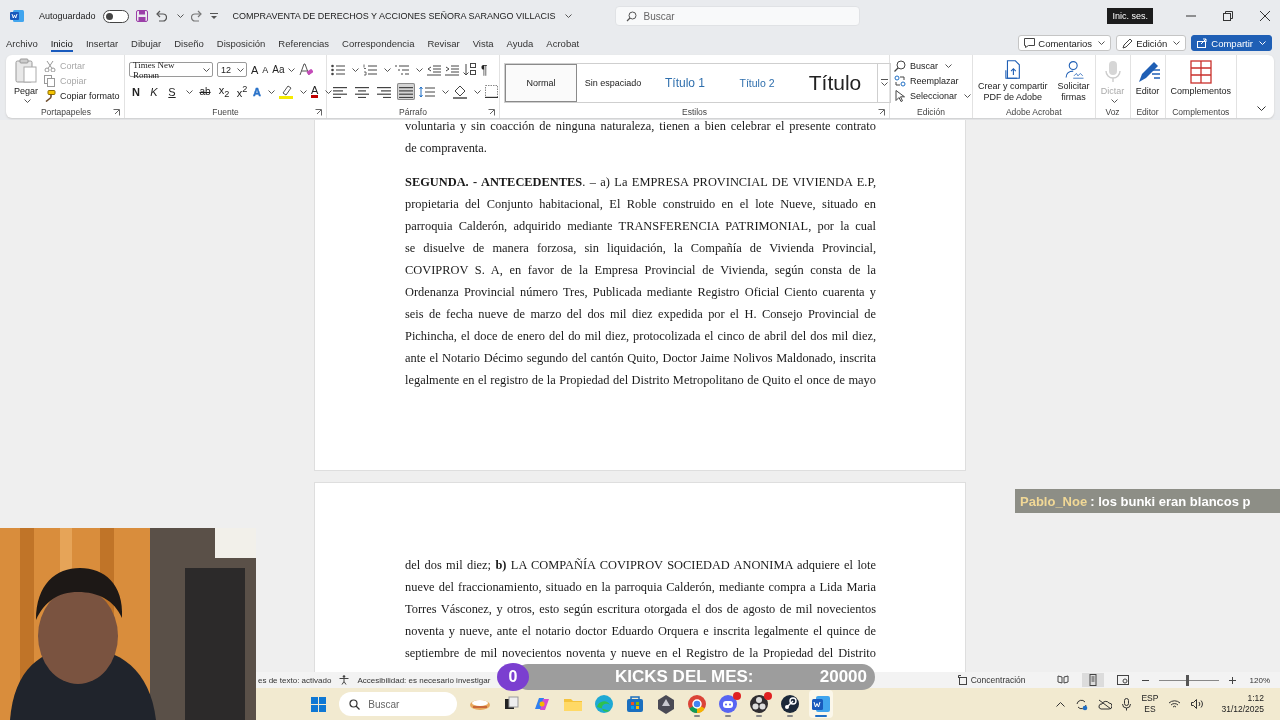  Describe the element at coordinates (470, 69) in the screenshot. I see `sort-icon` at that location.